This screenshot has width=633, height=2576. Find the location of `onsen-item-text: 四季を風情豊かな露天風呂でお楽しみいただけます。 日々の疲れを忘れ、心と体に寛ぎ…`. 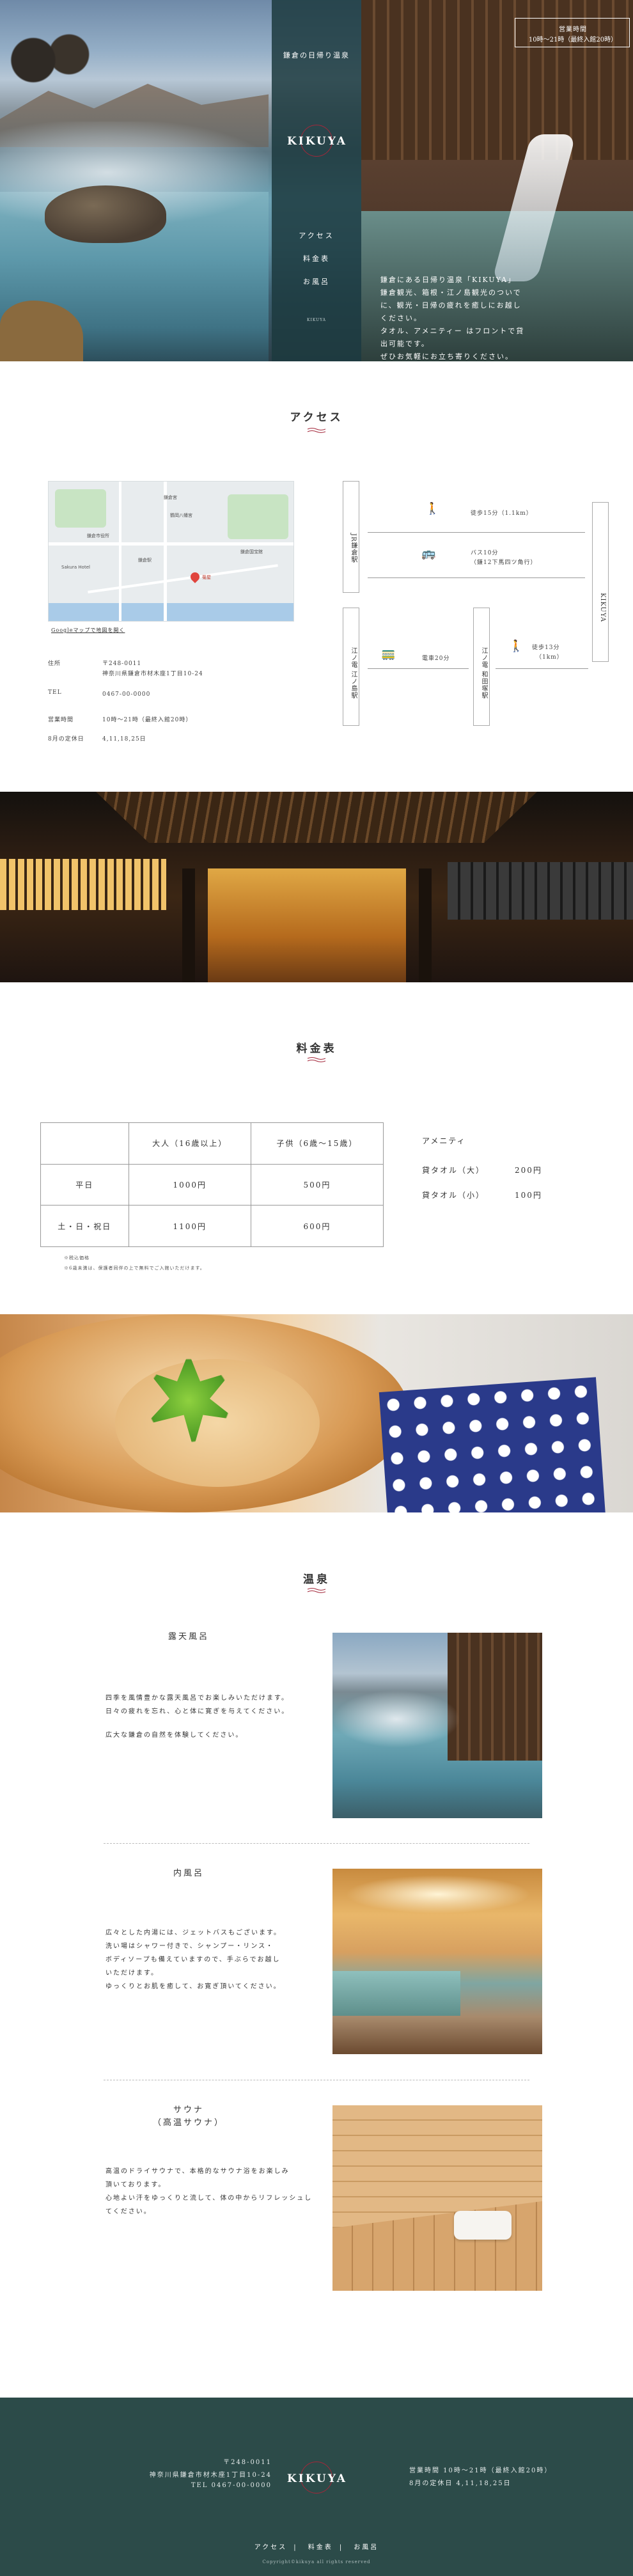

onsen-item-text: 四季を風情豊かな露天風呂でお楽しみいただけます。 日々の疲れを忘れ、心と体に寛ぎ… is located at coordinates (208, 1717).